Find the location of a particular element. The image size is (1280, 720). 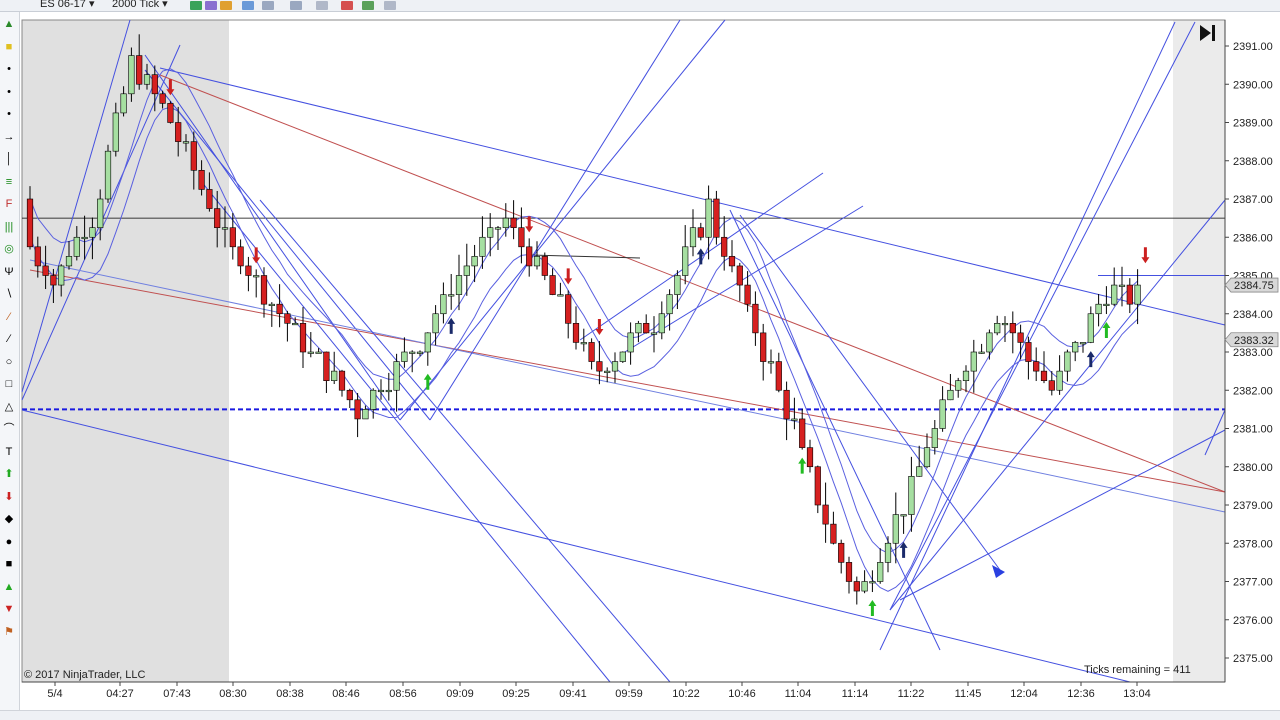

ticks-remaining-text: Ticks remaining = 411 is located at coordinates (1137, 670).